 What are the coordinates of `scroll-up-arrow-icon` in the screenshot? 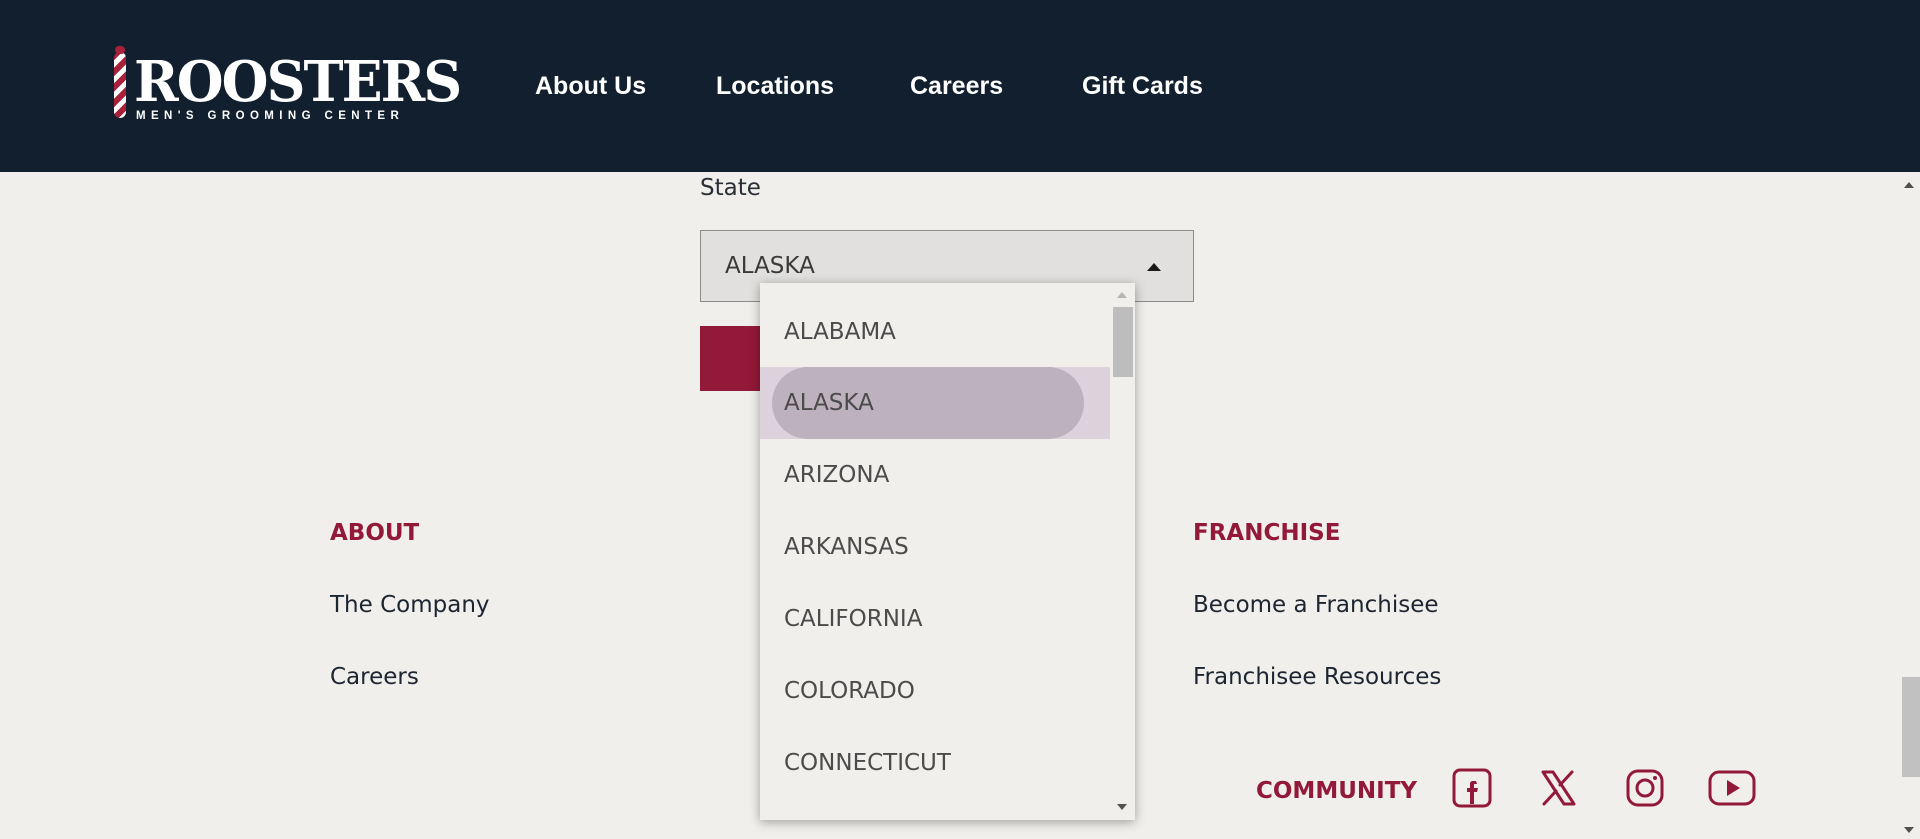 It's located at (1122, 295).